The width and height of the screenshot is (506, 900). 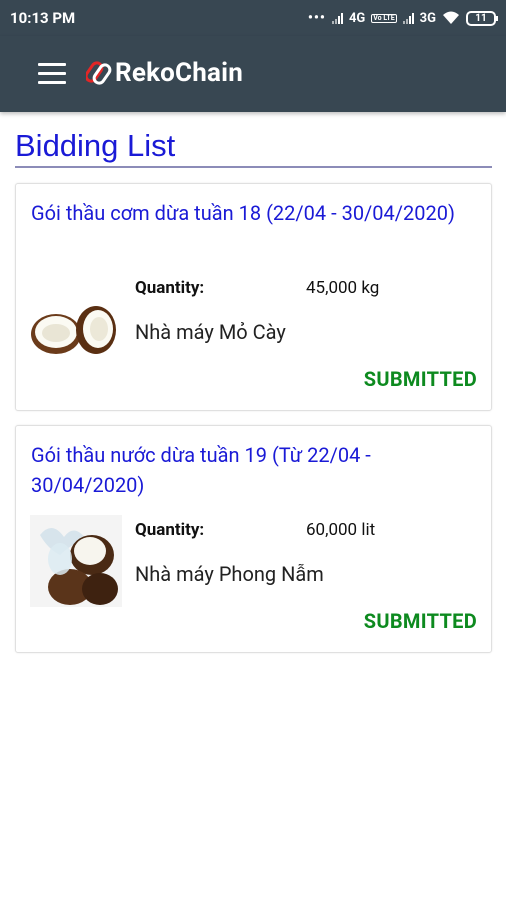 I want to click on volte-icon: Vo LTE, so click(x=384, y=18).